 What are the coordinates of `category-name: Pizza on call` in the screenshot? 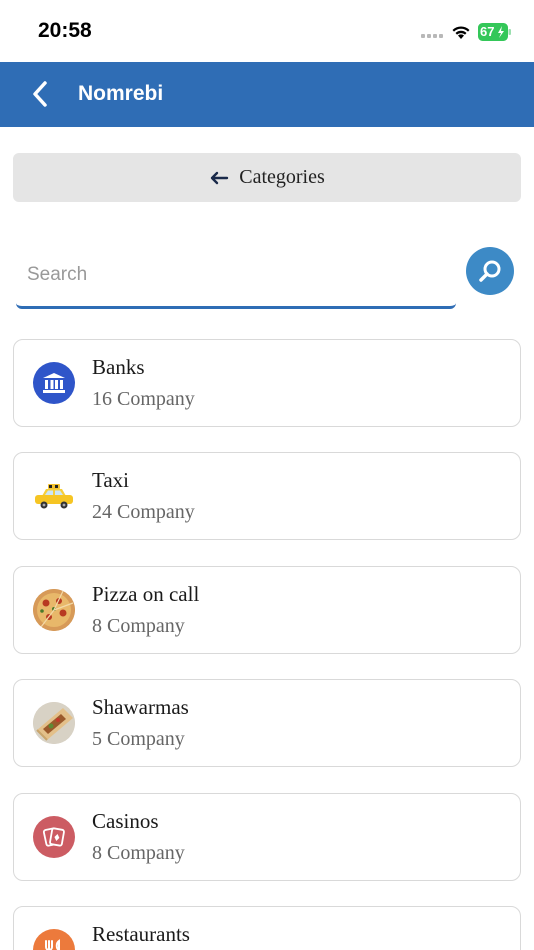 It's located at (146, 594).